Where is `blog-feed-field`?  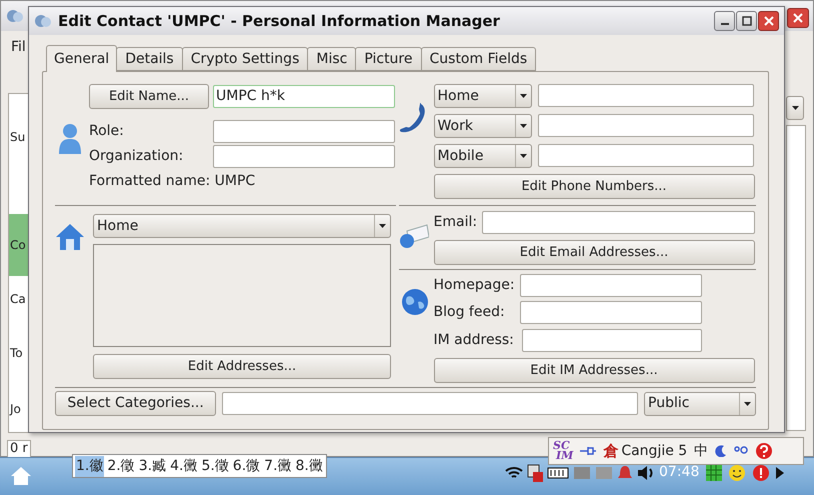 blog-feed-field is located at coordinates (611, 312).